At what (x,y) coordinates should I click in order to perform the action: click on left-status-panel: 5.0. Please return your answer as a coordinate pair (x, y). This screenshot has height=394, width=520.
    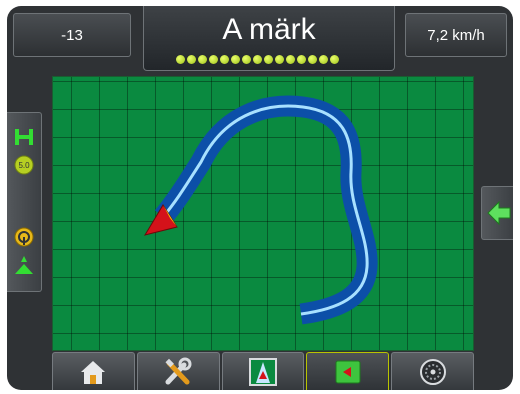
    Looking at the image, I should click on (24, 202).